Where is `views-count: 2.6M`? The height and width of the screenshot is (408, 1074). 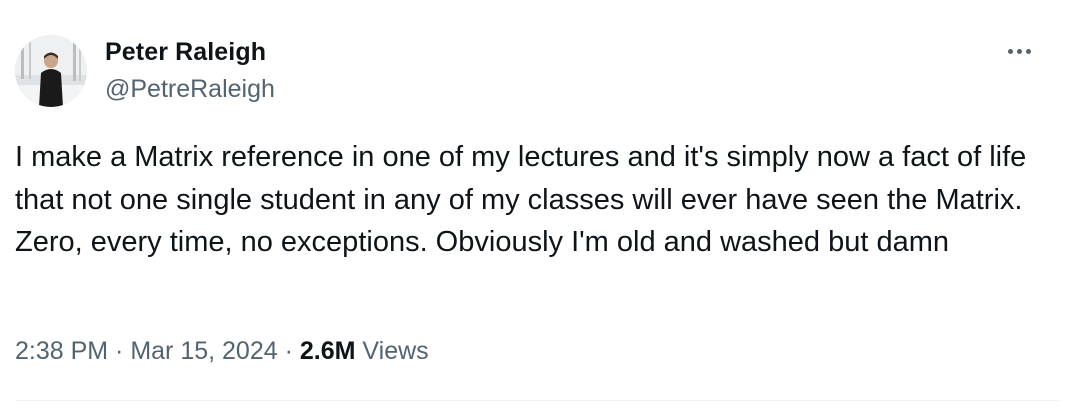
views-count: 2.6M is located at coordinates (327, 351).